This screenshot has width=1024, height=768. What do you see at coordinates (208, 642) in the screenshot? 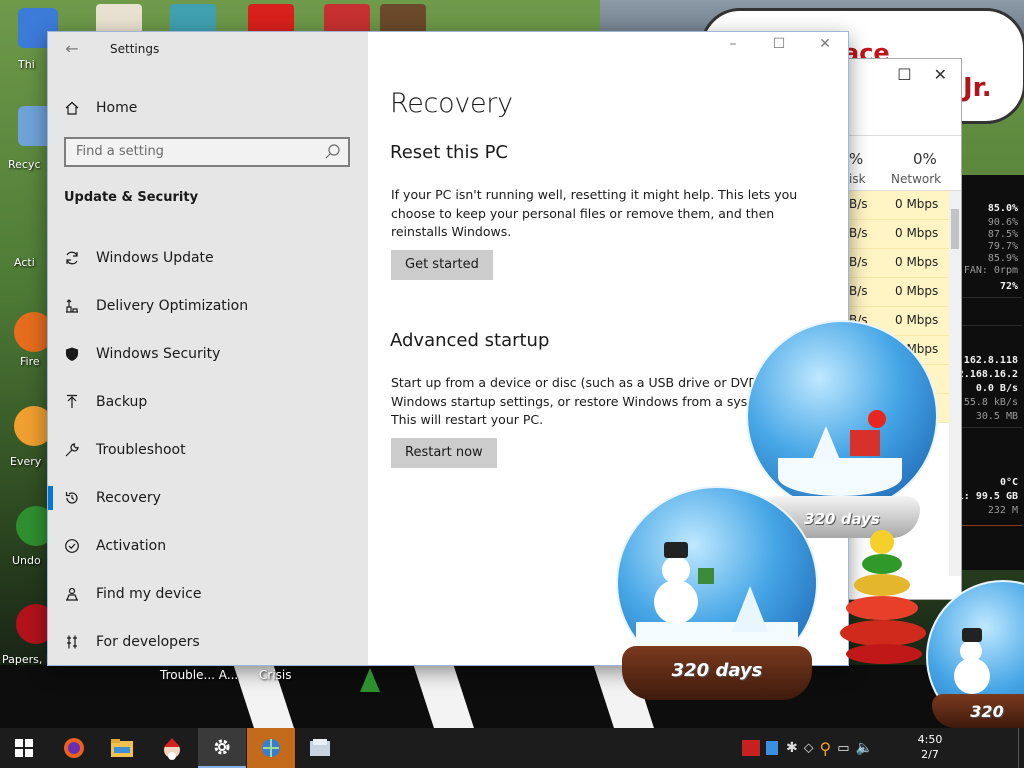
I see `nav-item-for-developers: For developers` at bounding box center [208, 642].